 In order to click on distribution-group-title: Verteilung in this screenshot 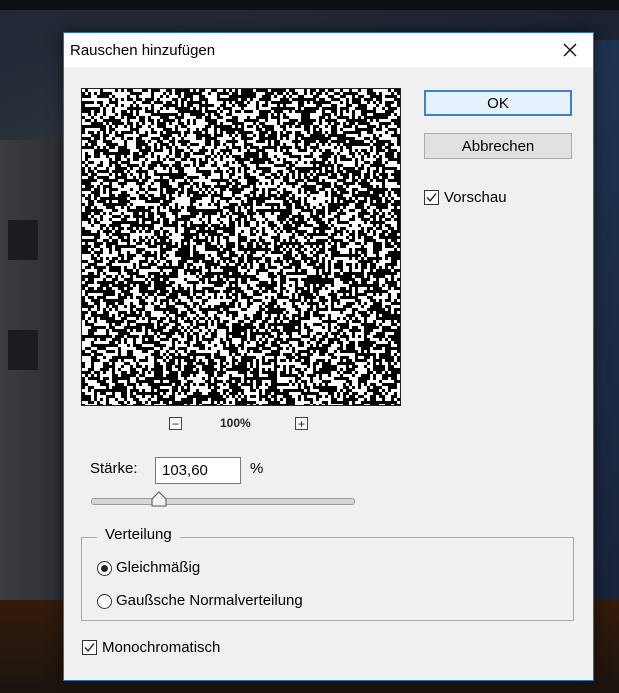, I will do `click(138, 534)`.